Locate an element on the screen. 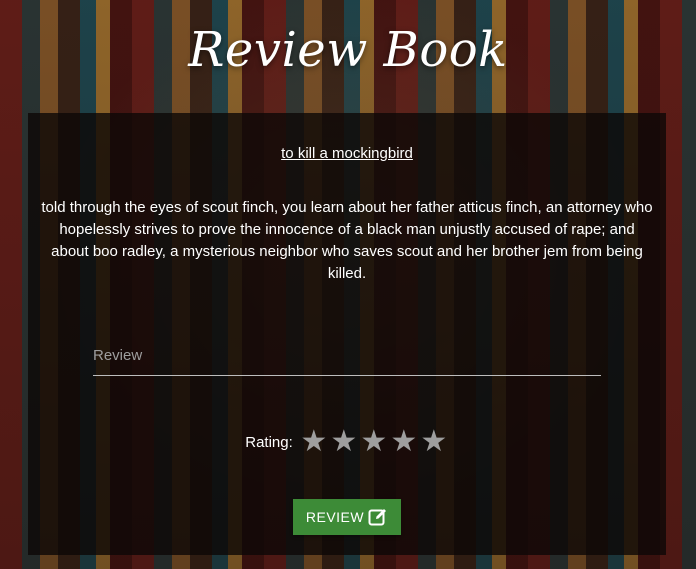 The height and width of the screenshot is (569, 696). rating-row: Rating: ★ ★ ★ ★ ★ is located at coordinates (347, 442).